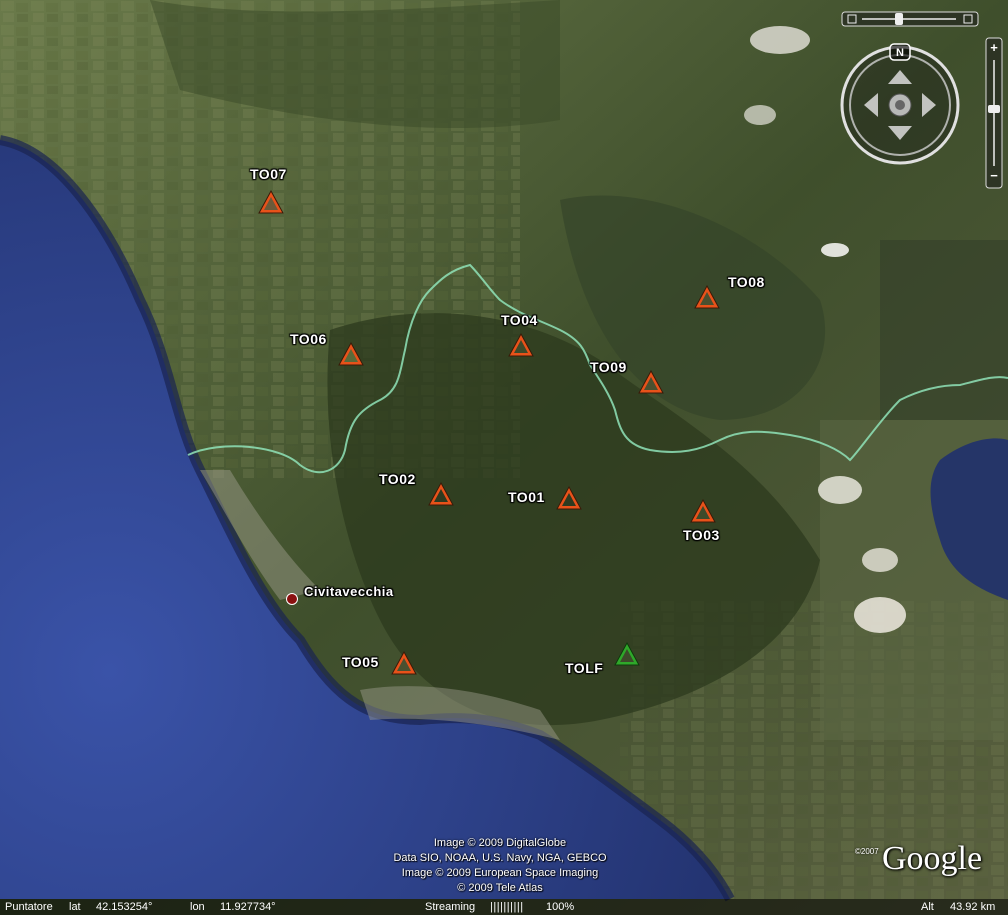 This screenshot has height=915, width=1008. What do you see at coordinates (248, 907) in the screenshot?
I see `lon-value: 11.927734°` at bounding box center [248, 907].